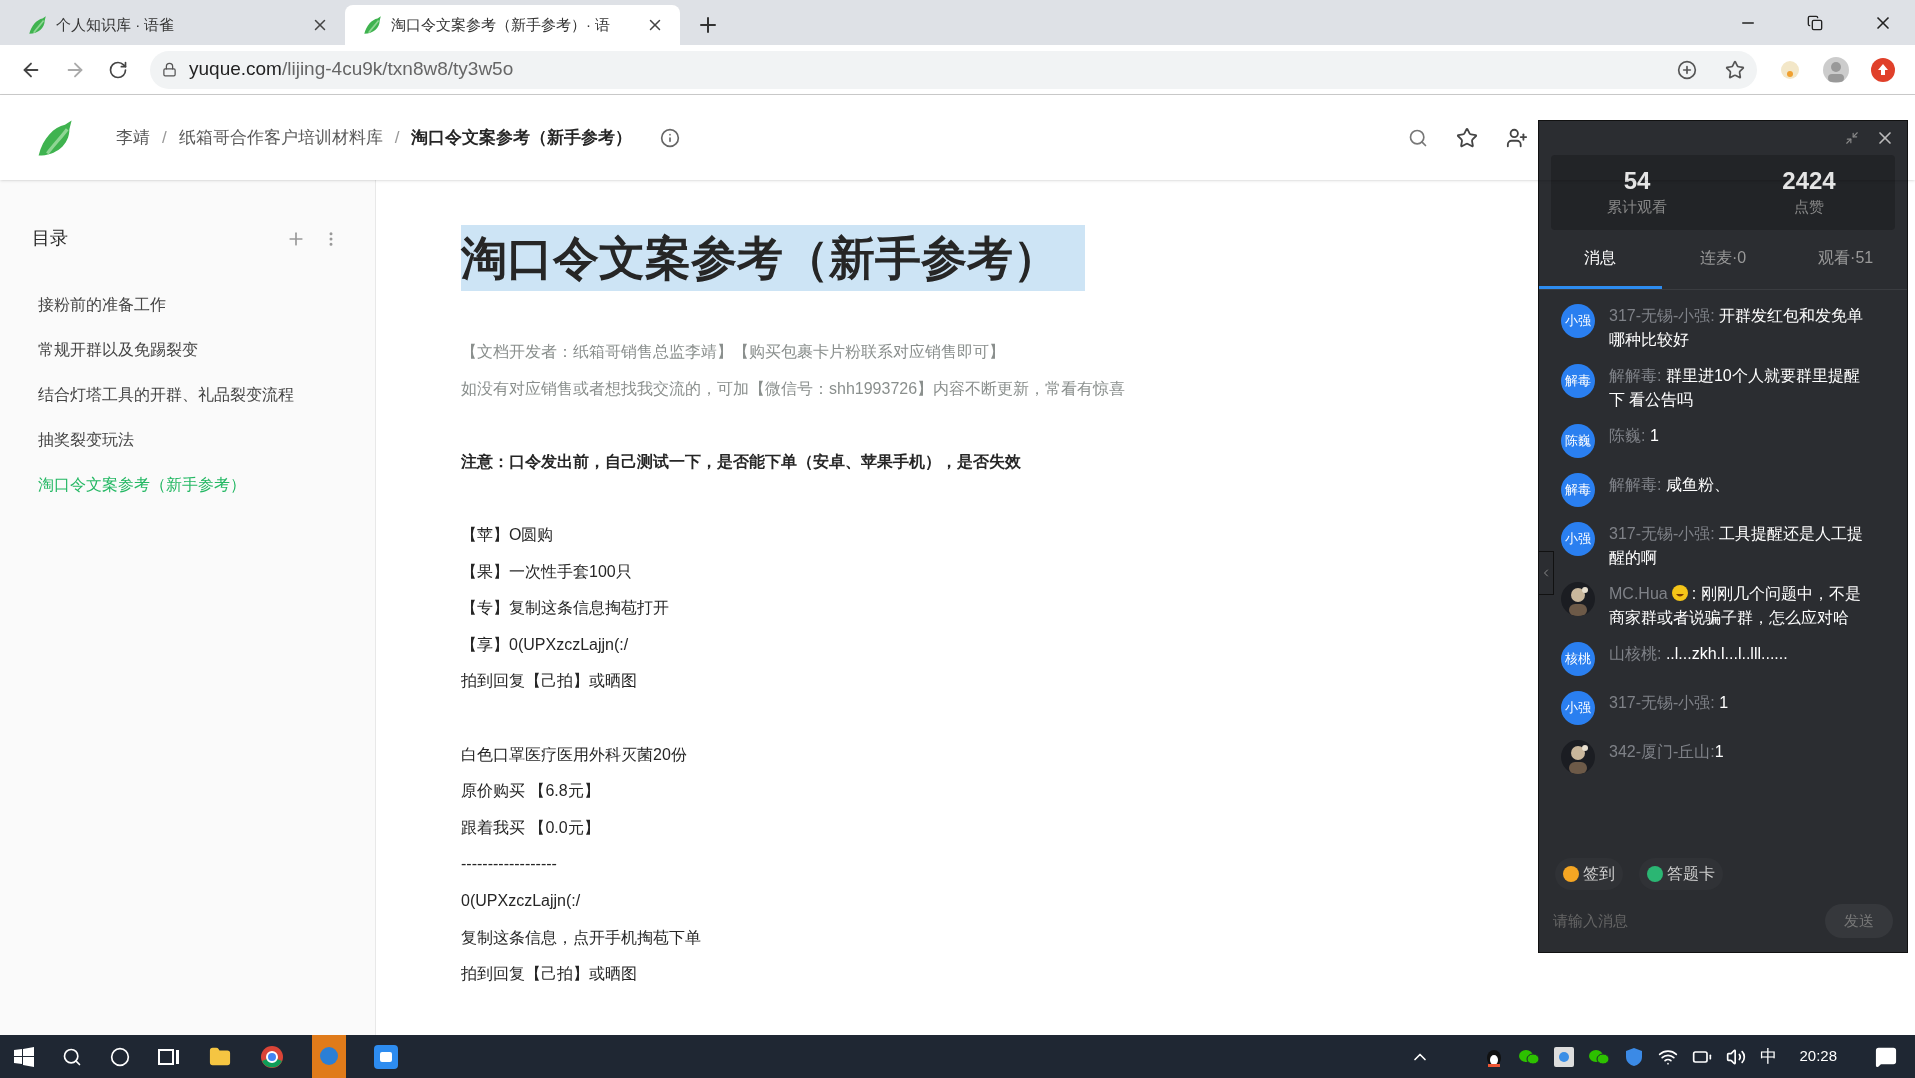 This screenshot has height=1078, width=1915. Describe the element at coordinates (186, 304) in the screenshot. I see `sidebar-item: 接粉前的准备工作` at that location.